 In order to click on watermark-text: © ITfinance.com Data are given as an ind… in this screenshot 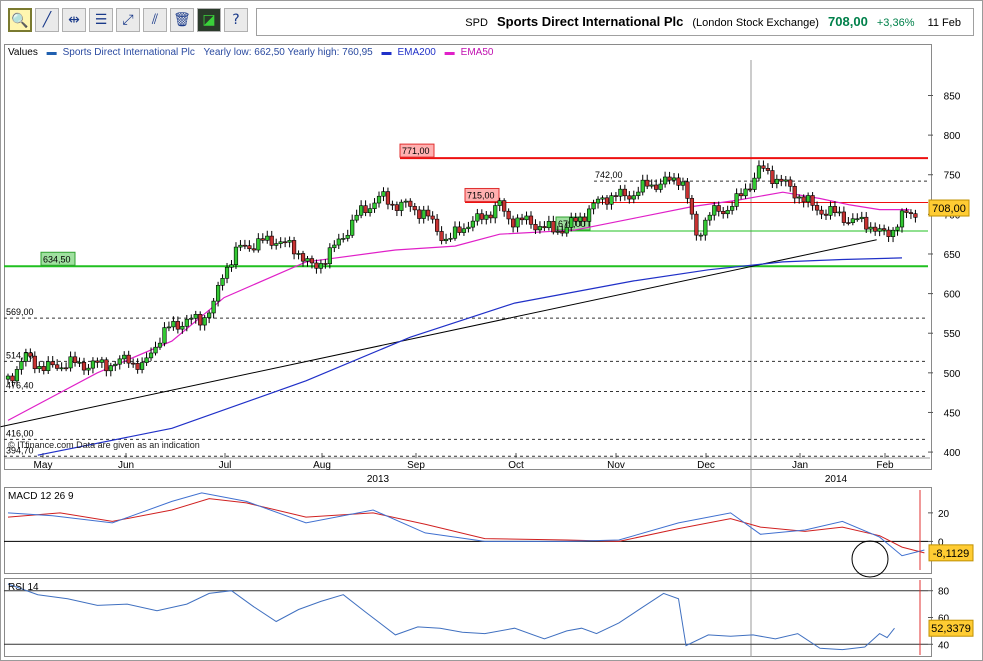, I will do `click(104, 445)`.